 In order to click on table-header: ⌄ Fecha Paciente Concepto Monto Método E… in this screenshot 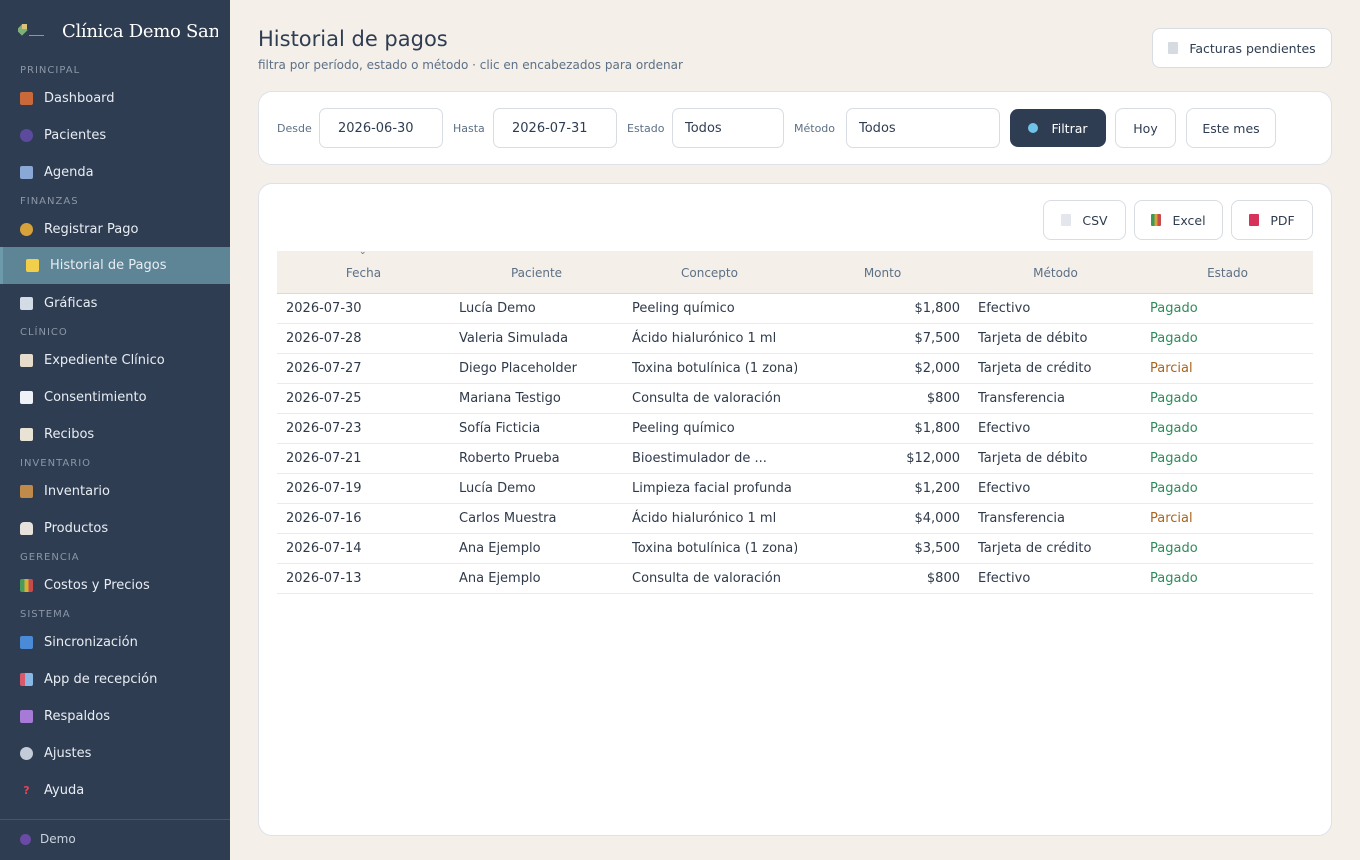, I will do `click(795, 270)`.